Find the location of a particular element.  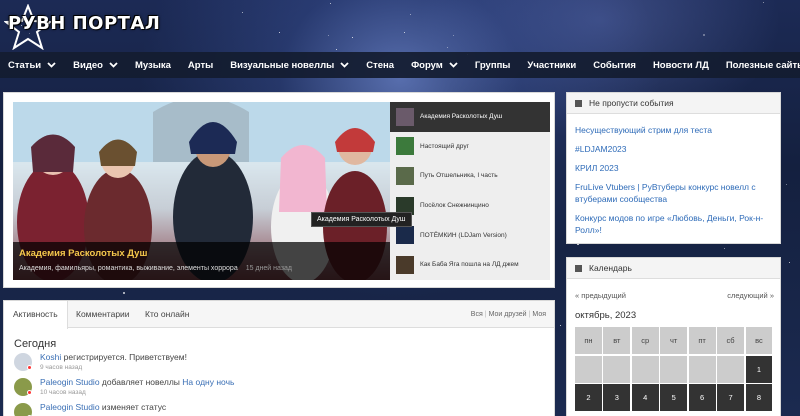

site-logo: РУВН ПОРТАЛ is located at coordinates (82, 27).